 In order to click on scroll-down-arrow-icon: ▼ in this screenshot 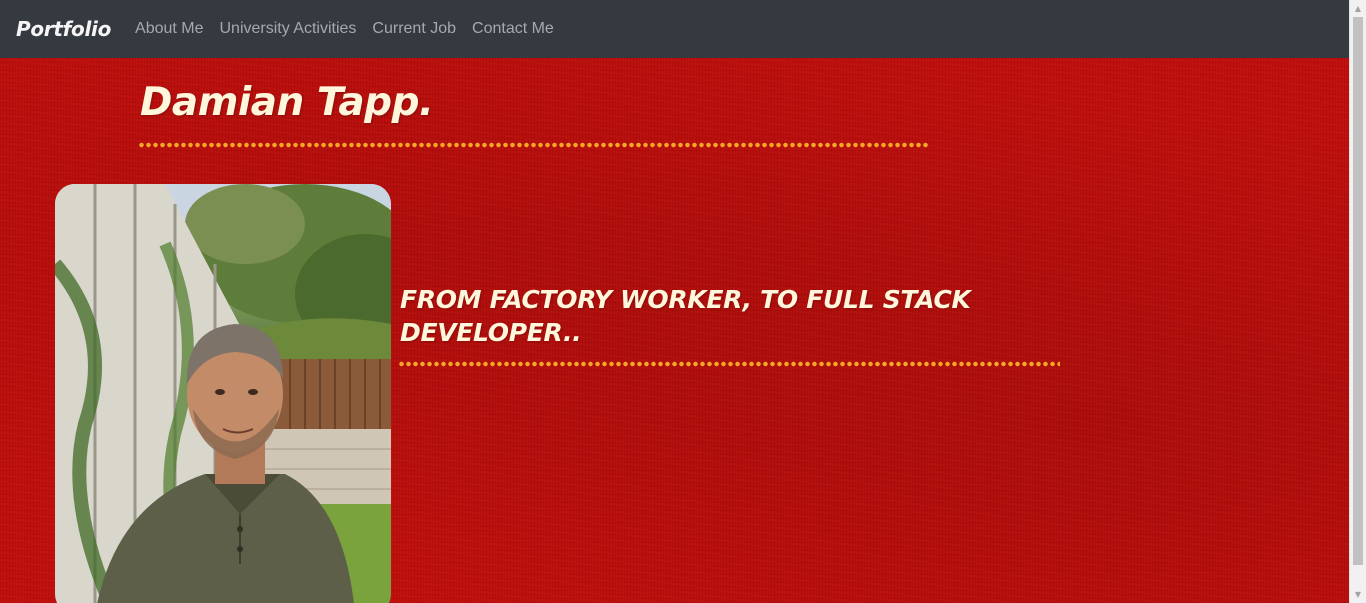, I will do `click(1358, 594)`.